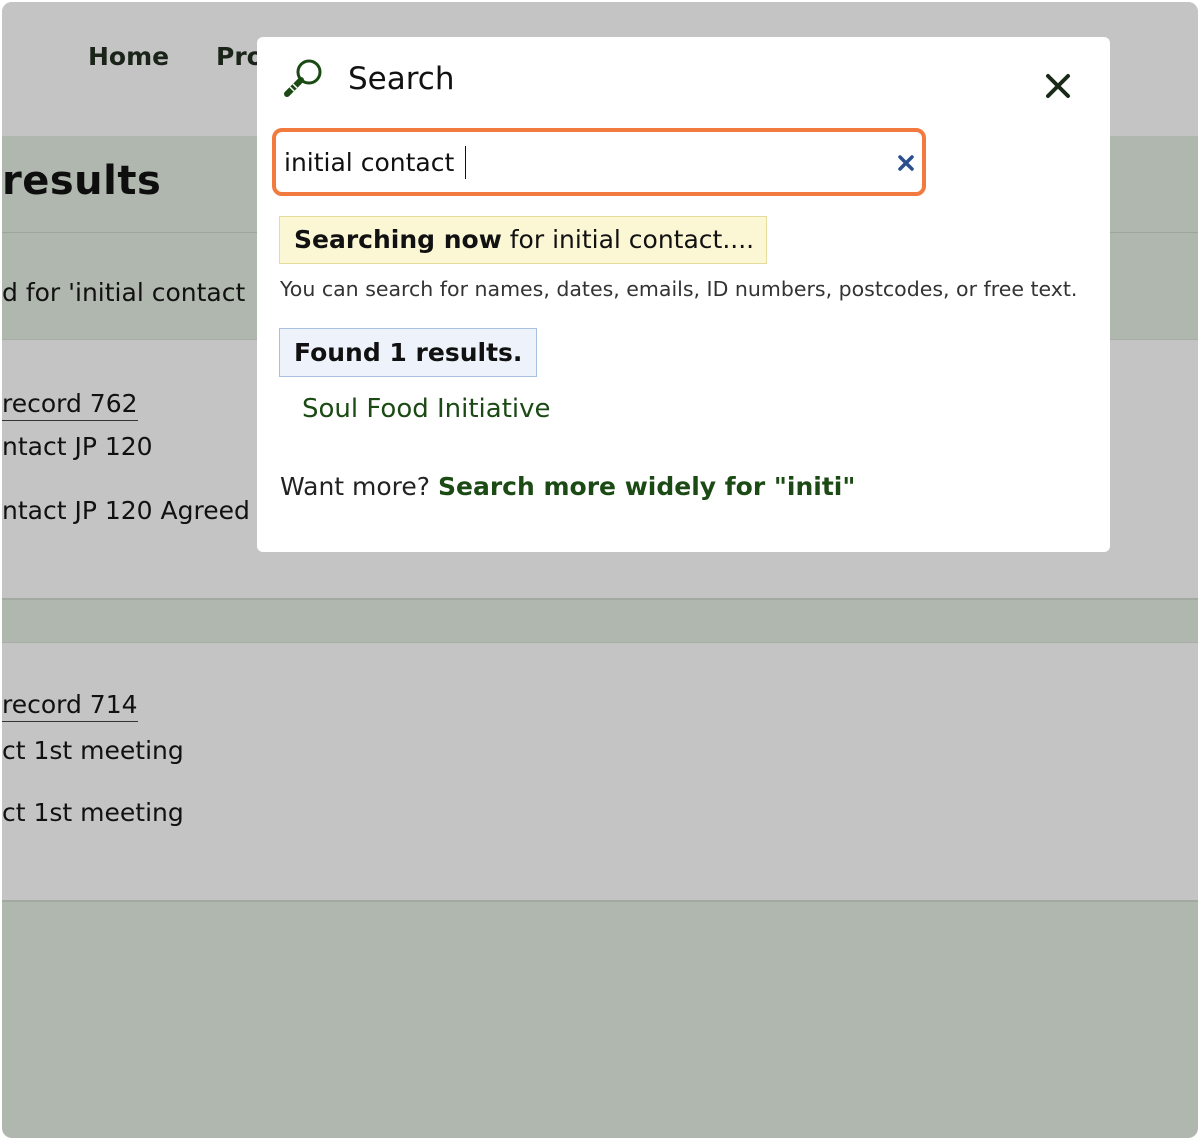 This screenshot has width=1200, height=1140. What do you see at coordinates (70, 706) in the screenshot?
I see `record-link: record 714` at bounding box center [70, 706].